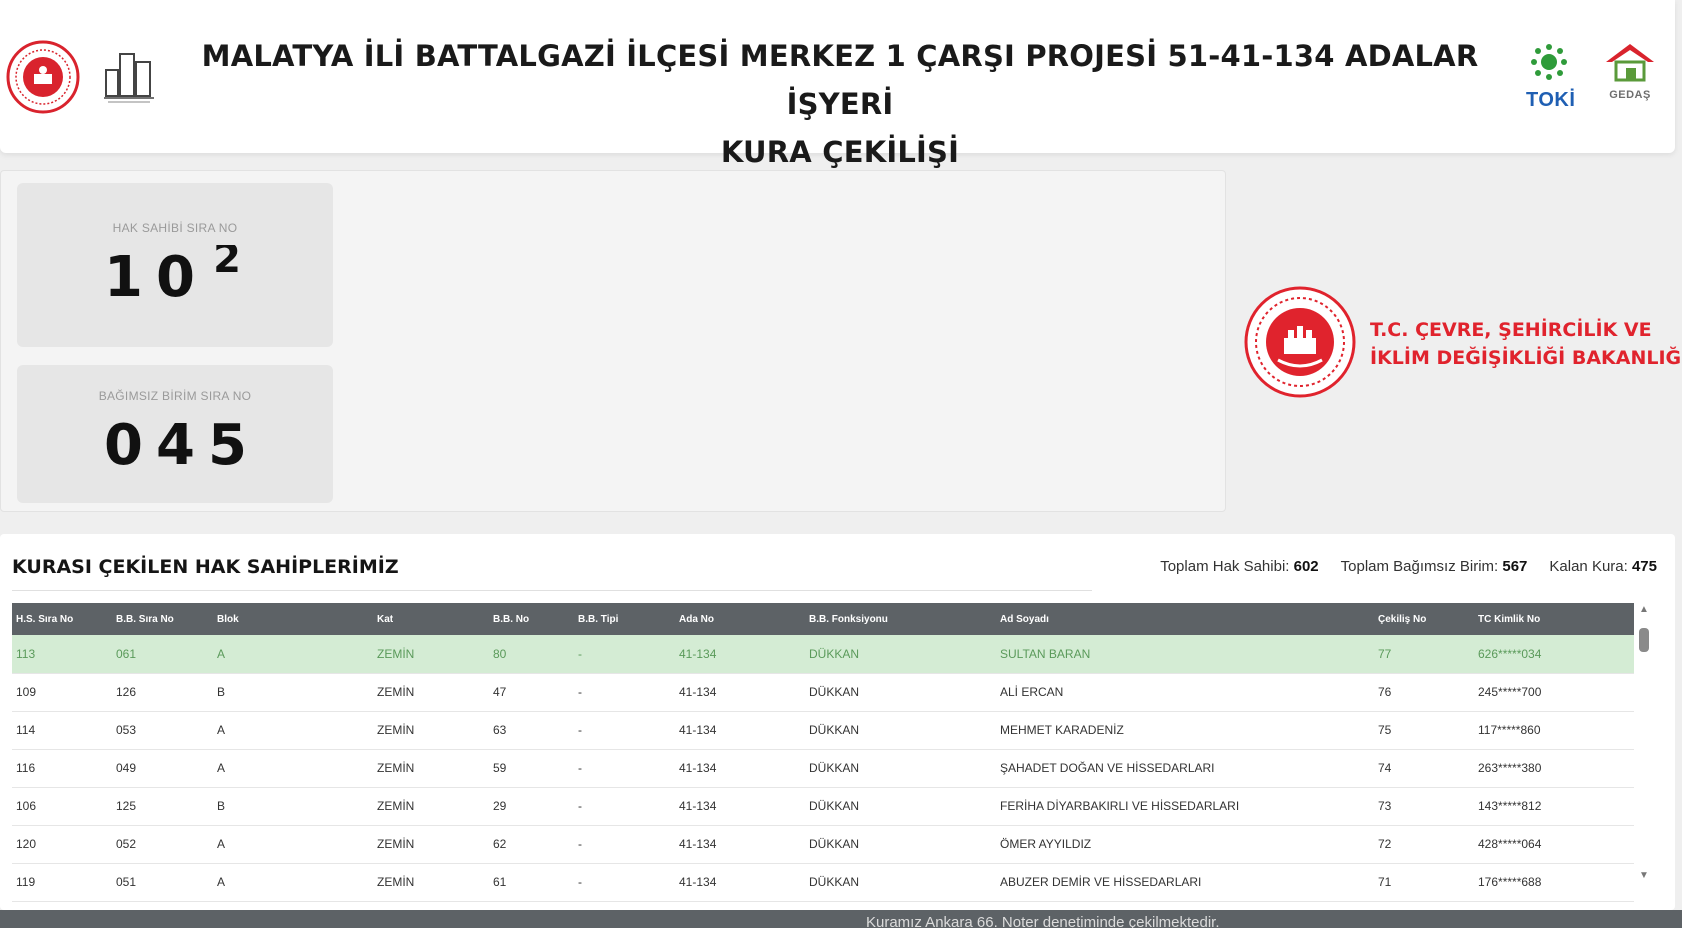 The width and height of the screenshot is (1682, 928). What do you see at coordinates (162, 692) in the screenshot?
I see `table-cell: 126` at bounding box center [162, 692].